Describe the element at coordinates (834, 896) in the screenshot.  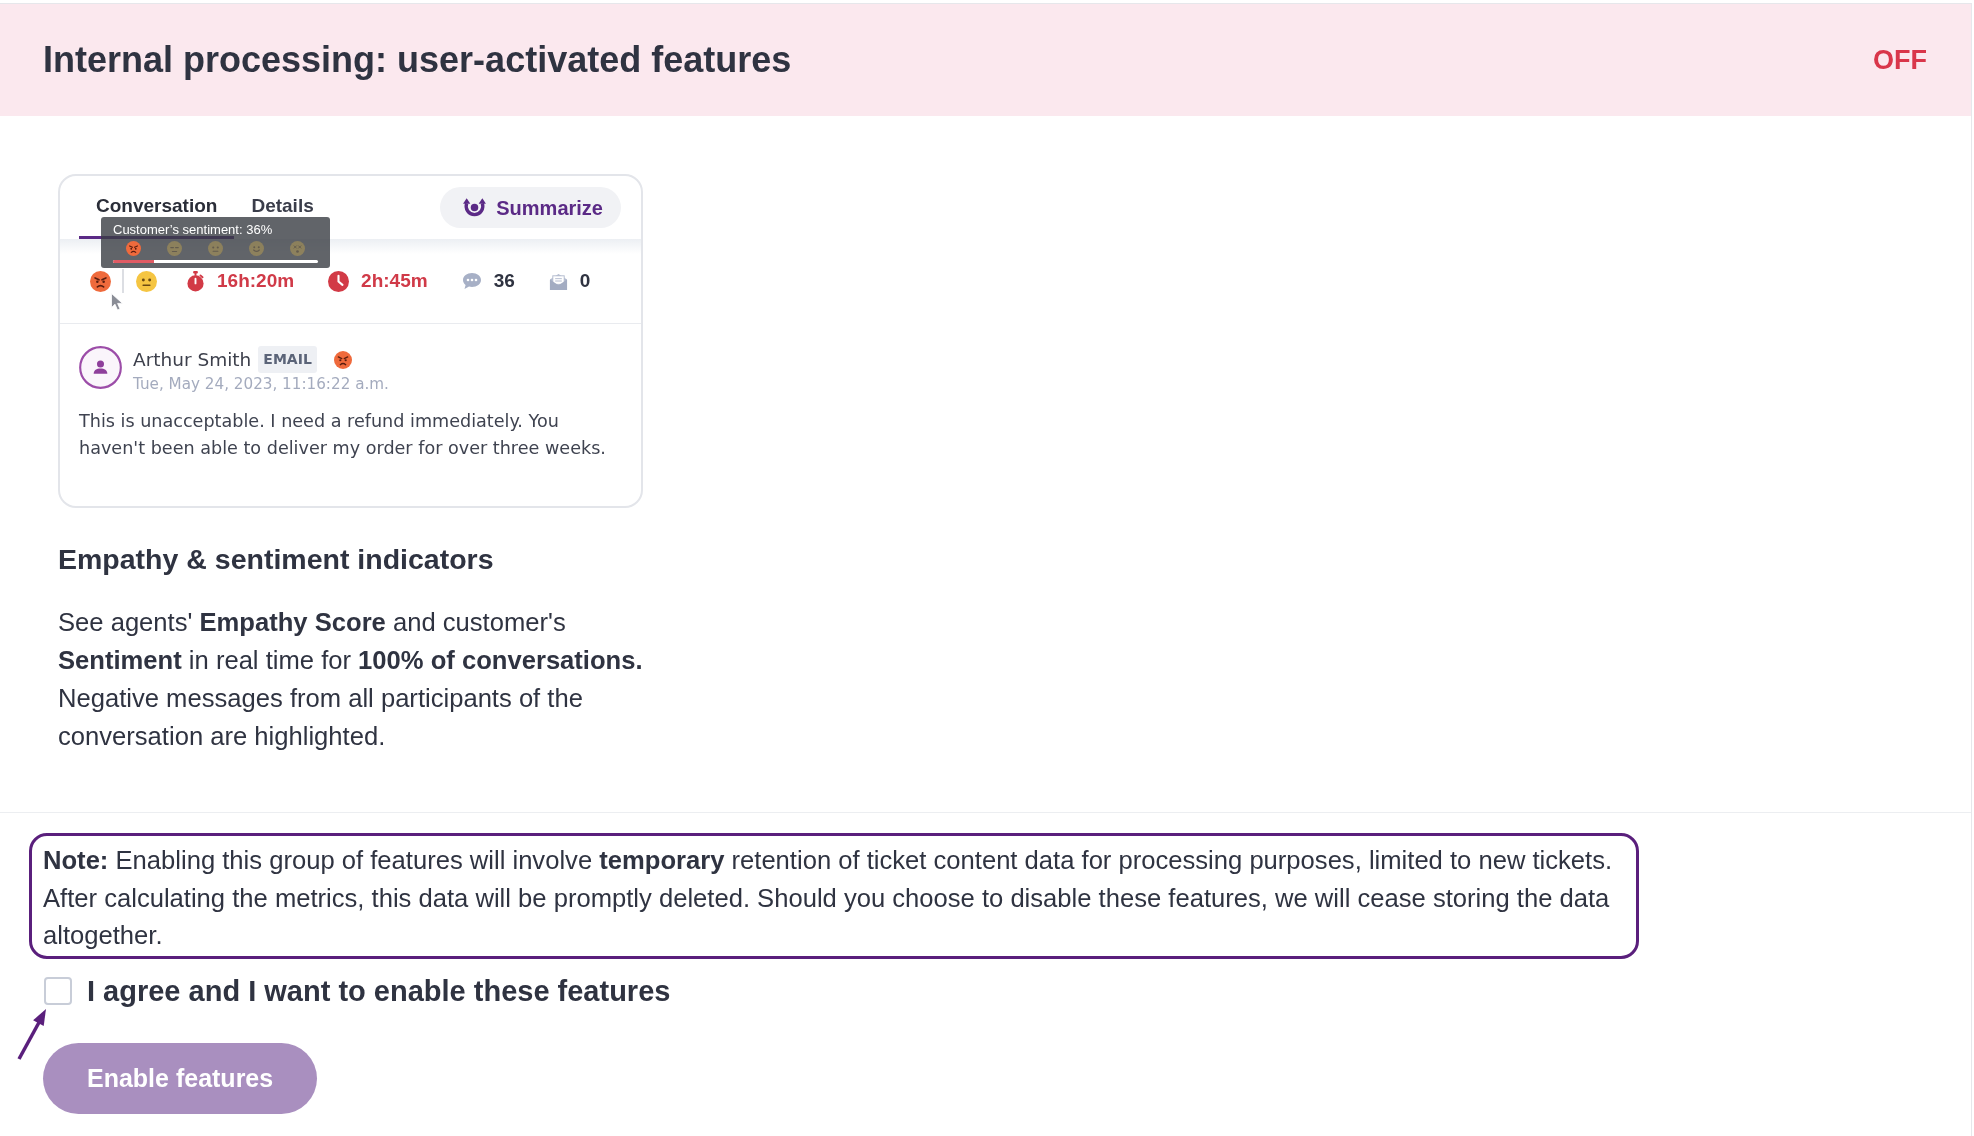
I see `note-text: Note: Enabling this group of features will involve temporary retention of ticket content data for processing purposes, limited to new tickets. After calculating the metrics, this data will be promptly deleted. Should you choose to disable these features, we will cease storing the data altogether.` at that location.